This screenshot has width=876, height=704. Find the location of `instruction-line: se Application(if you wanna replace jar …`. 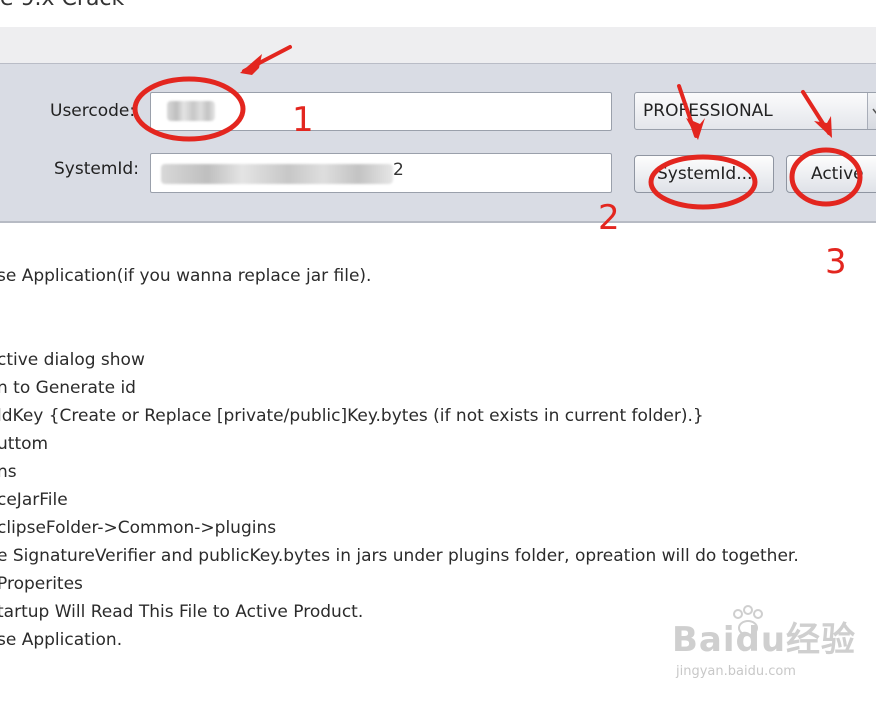

instruction-line: se Application(if you wanna replace jar … is located at coordinates (186, 276).